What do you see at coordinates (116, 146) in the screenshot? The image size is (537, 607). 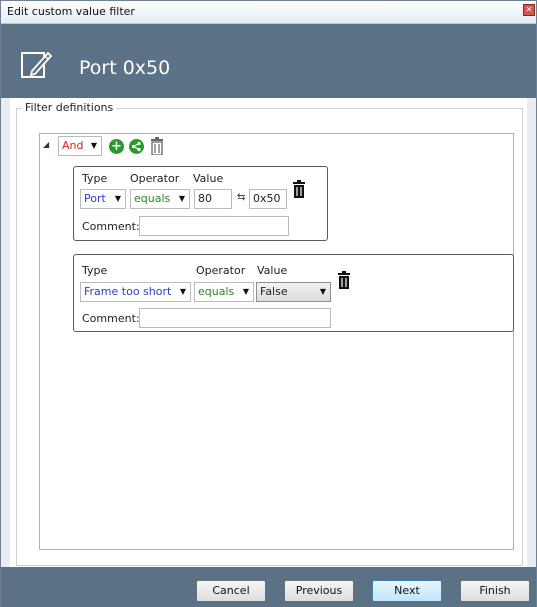 I see `plus-circle-icon: +` at bounding box center [116, 146].